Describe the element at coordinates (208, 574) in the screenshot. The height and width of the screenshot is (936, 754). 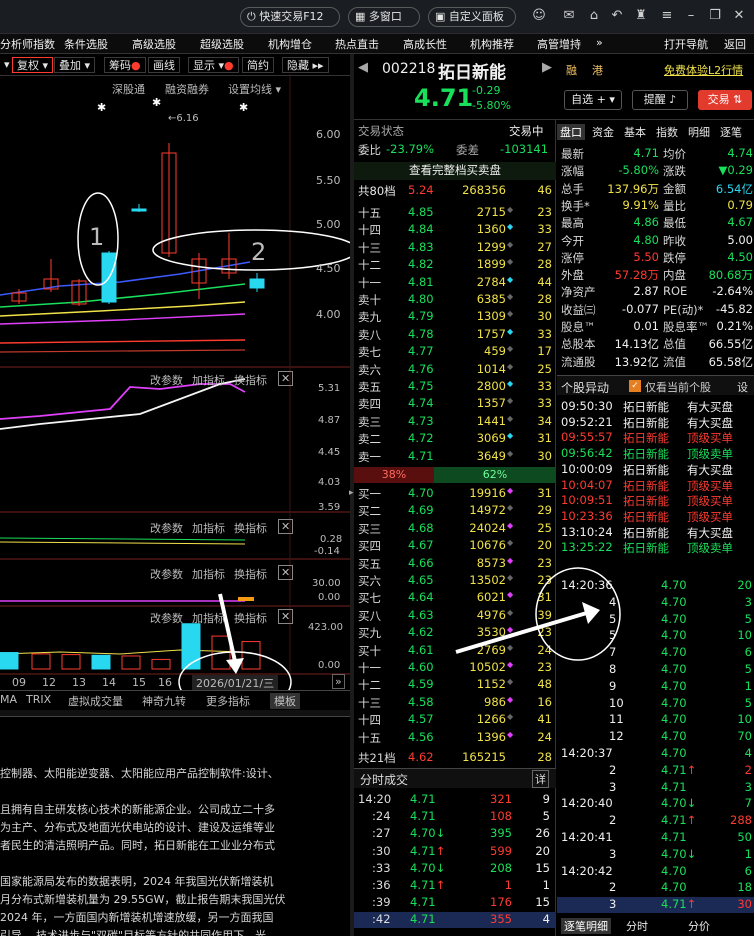
I see `ind3-add-button: 加指标` at that location.